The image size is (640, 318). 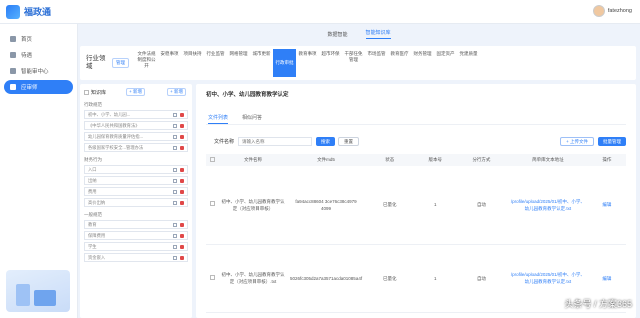 I want to click on category-item: 安稳事项, so click(x=169, y=63).